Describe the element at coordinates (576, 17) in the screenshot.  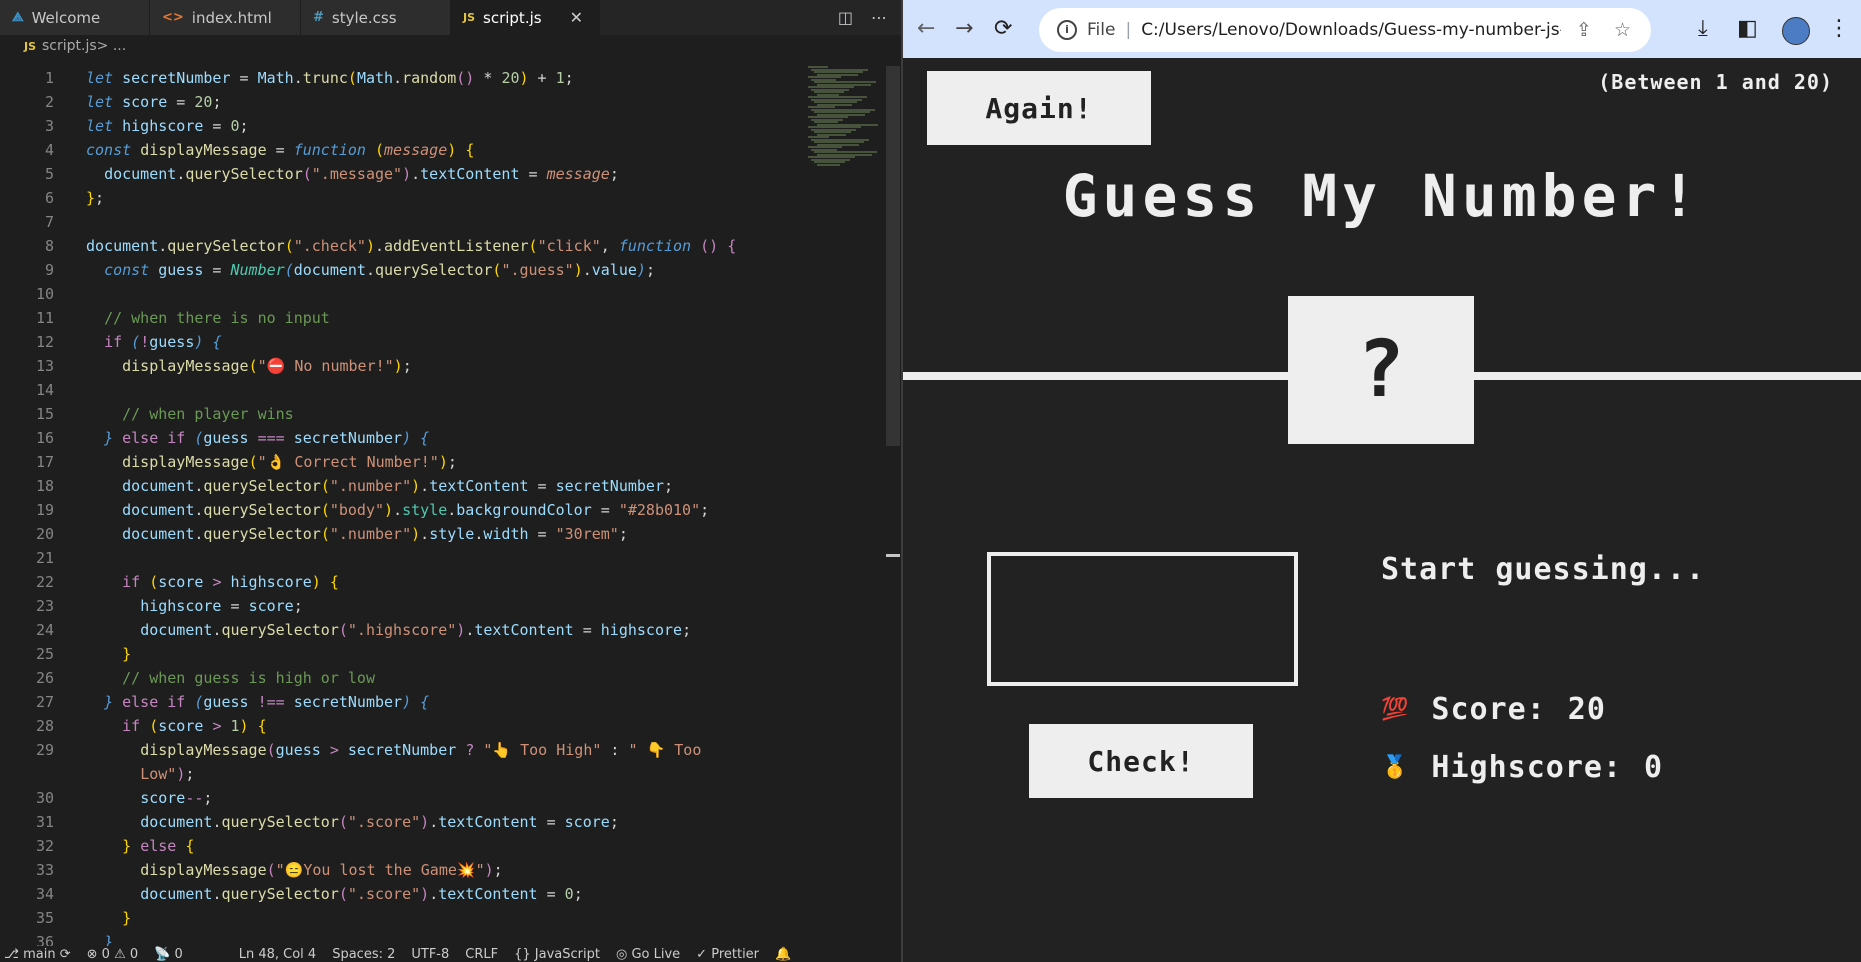
I see `close-icon: ✕` at that location.